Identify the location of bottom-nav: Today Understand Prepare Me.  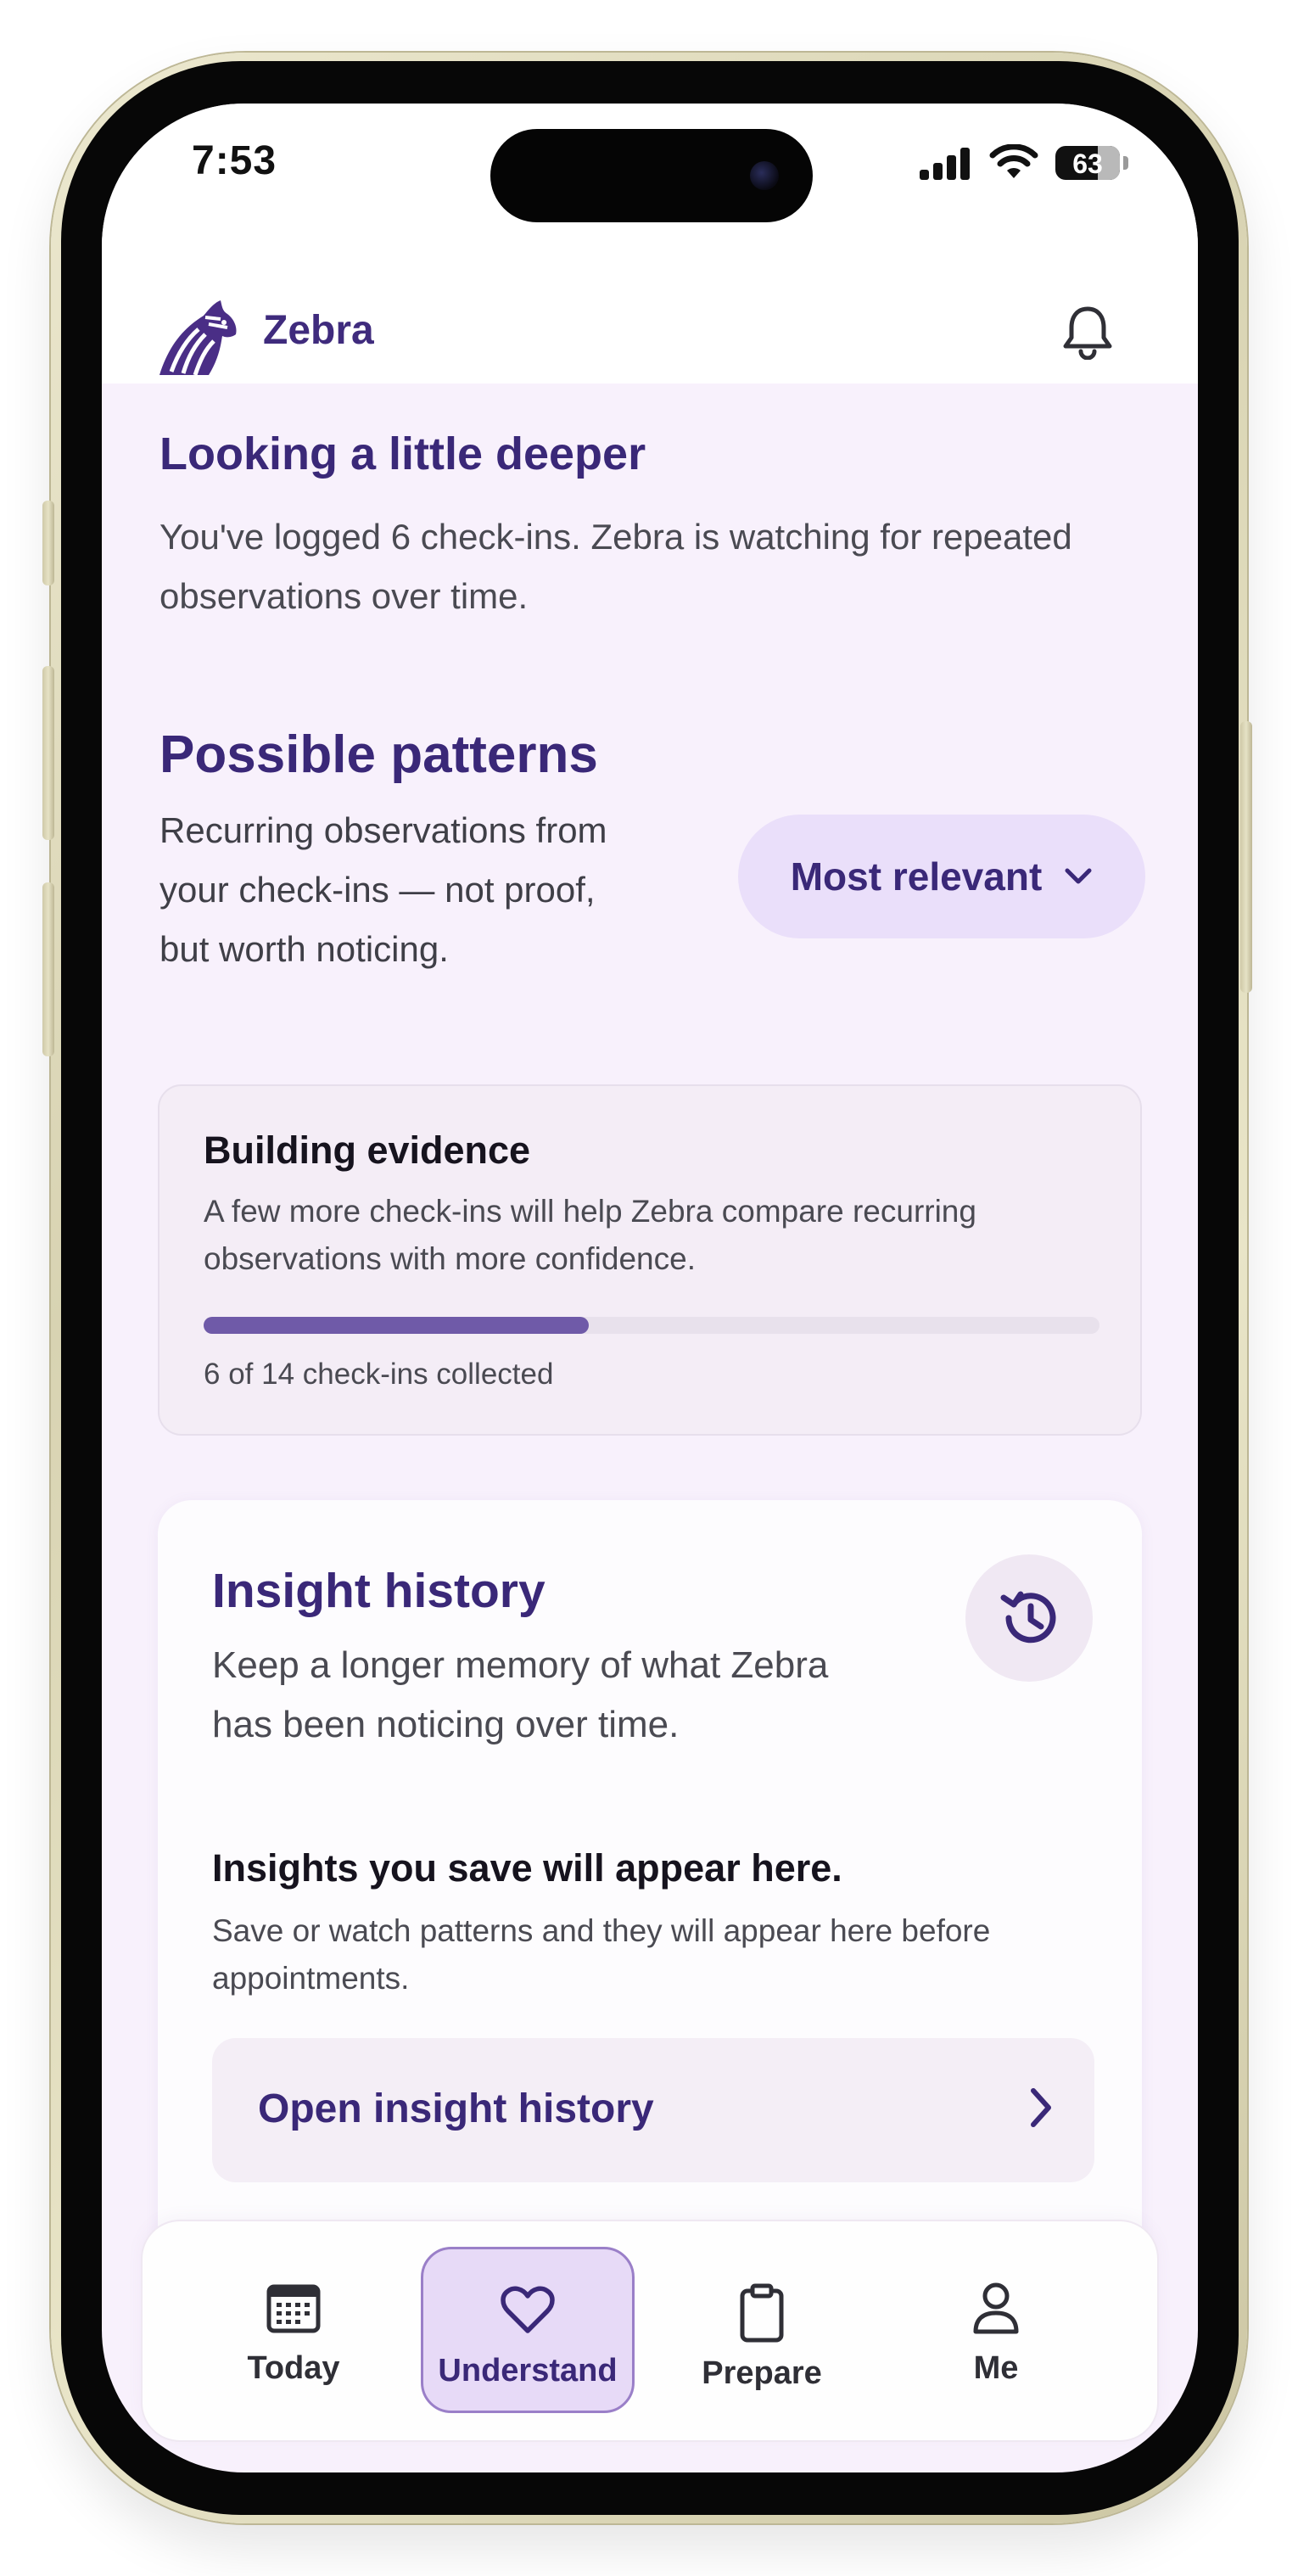
(650, 2330).